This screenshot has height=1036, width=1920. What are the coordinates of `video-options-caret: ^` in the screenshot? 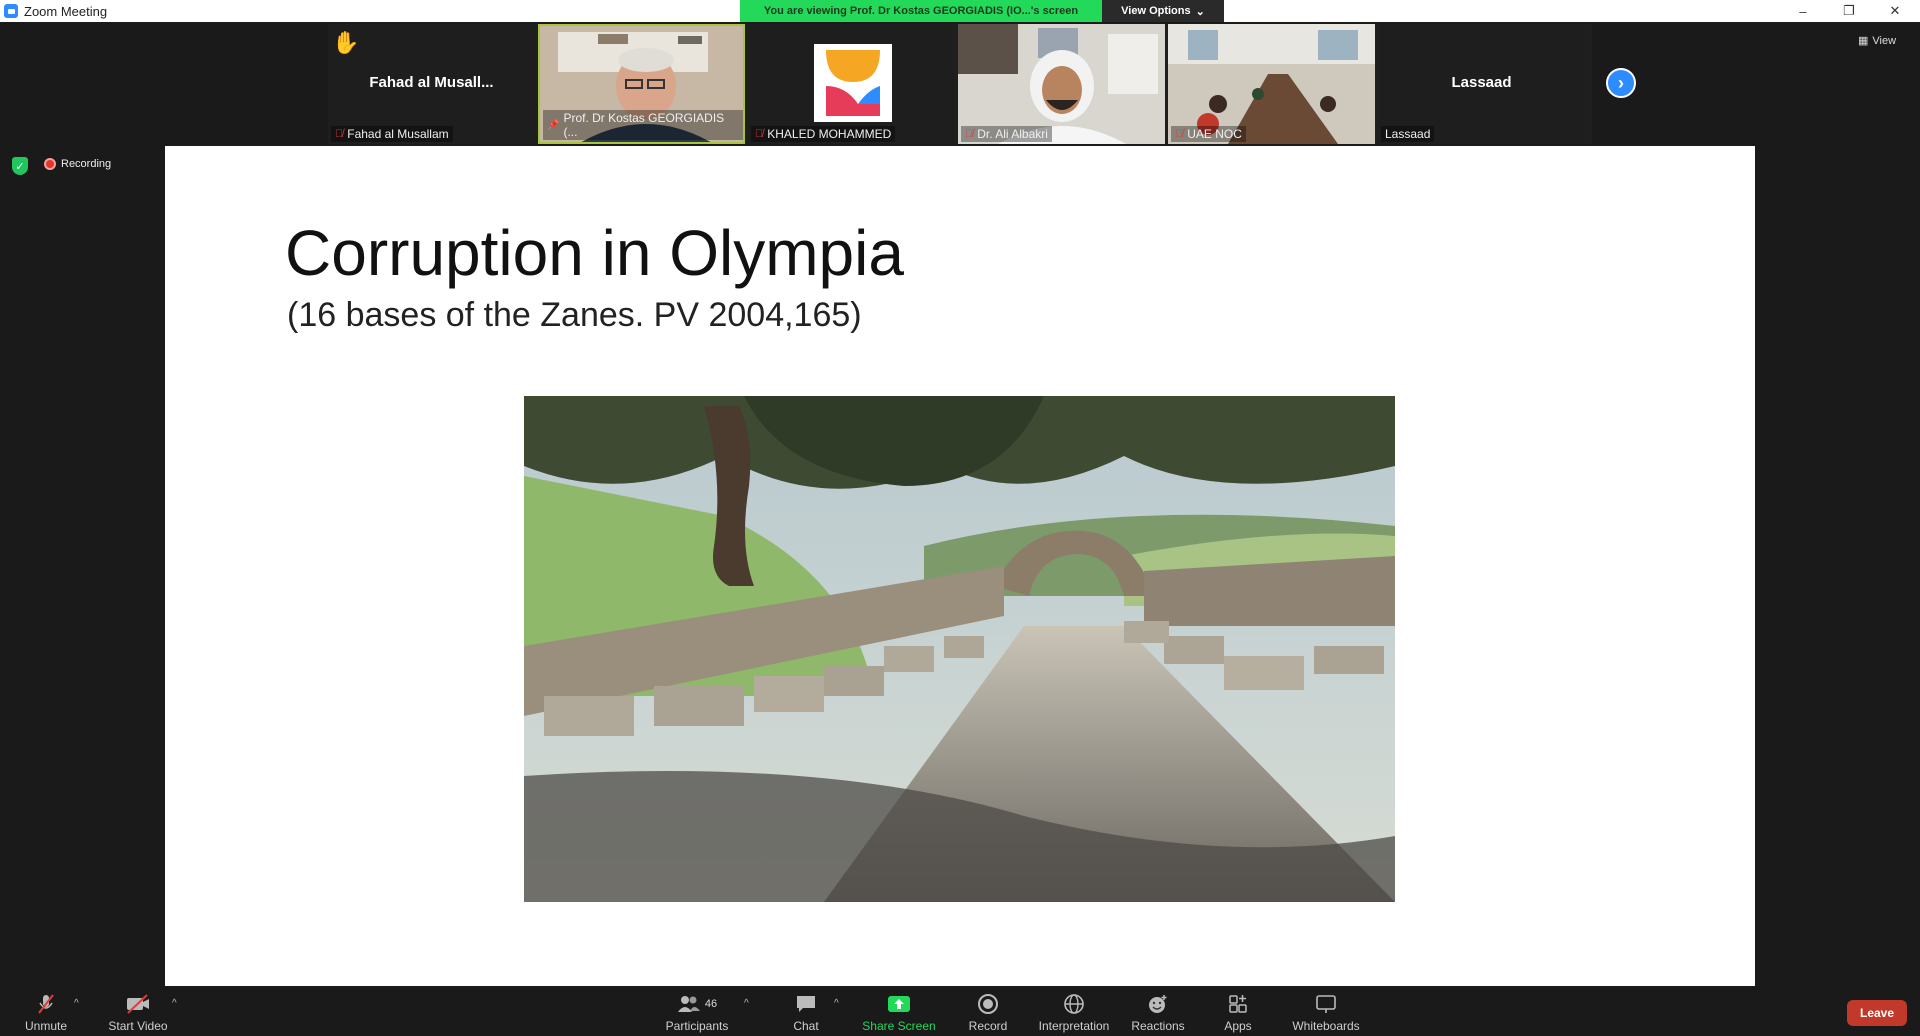 It's located at (174, 1003).